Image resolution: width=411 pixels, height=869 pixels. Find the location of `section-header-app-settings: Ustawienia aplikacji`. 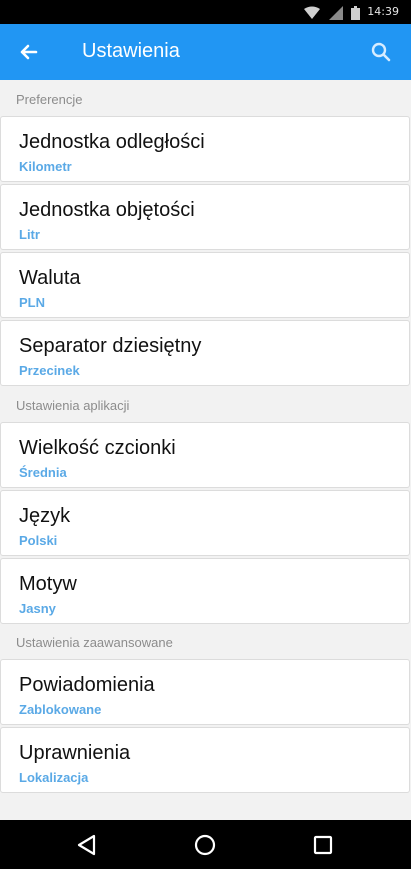

section-header-app-settings: Ustawienia aplikacji is located at coordinates (73, 405).